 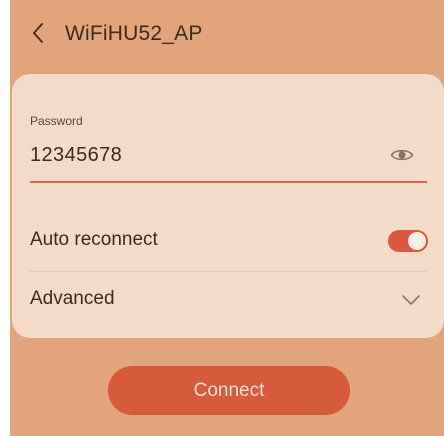 What do you see at coordinates (417, 241) in the screenshot?
I see `toggle-knob` at bounding box center [417, 241].